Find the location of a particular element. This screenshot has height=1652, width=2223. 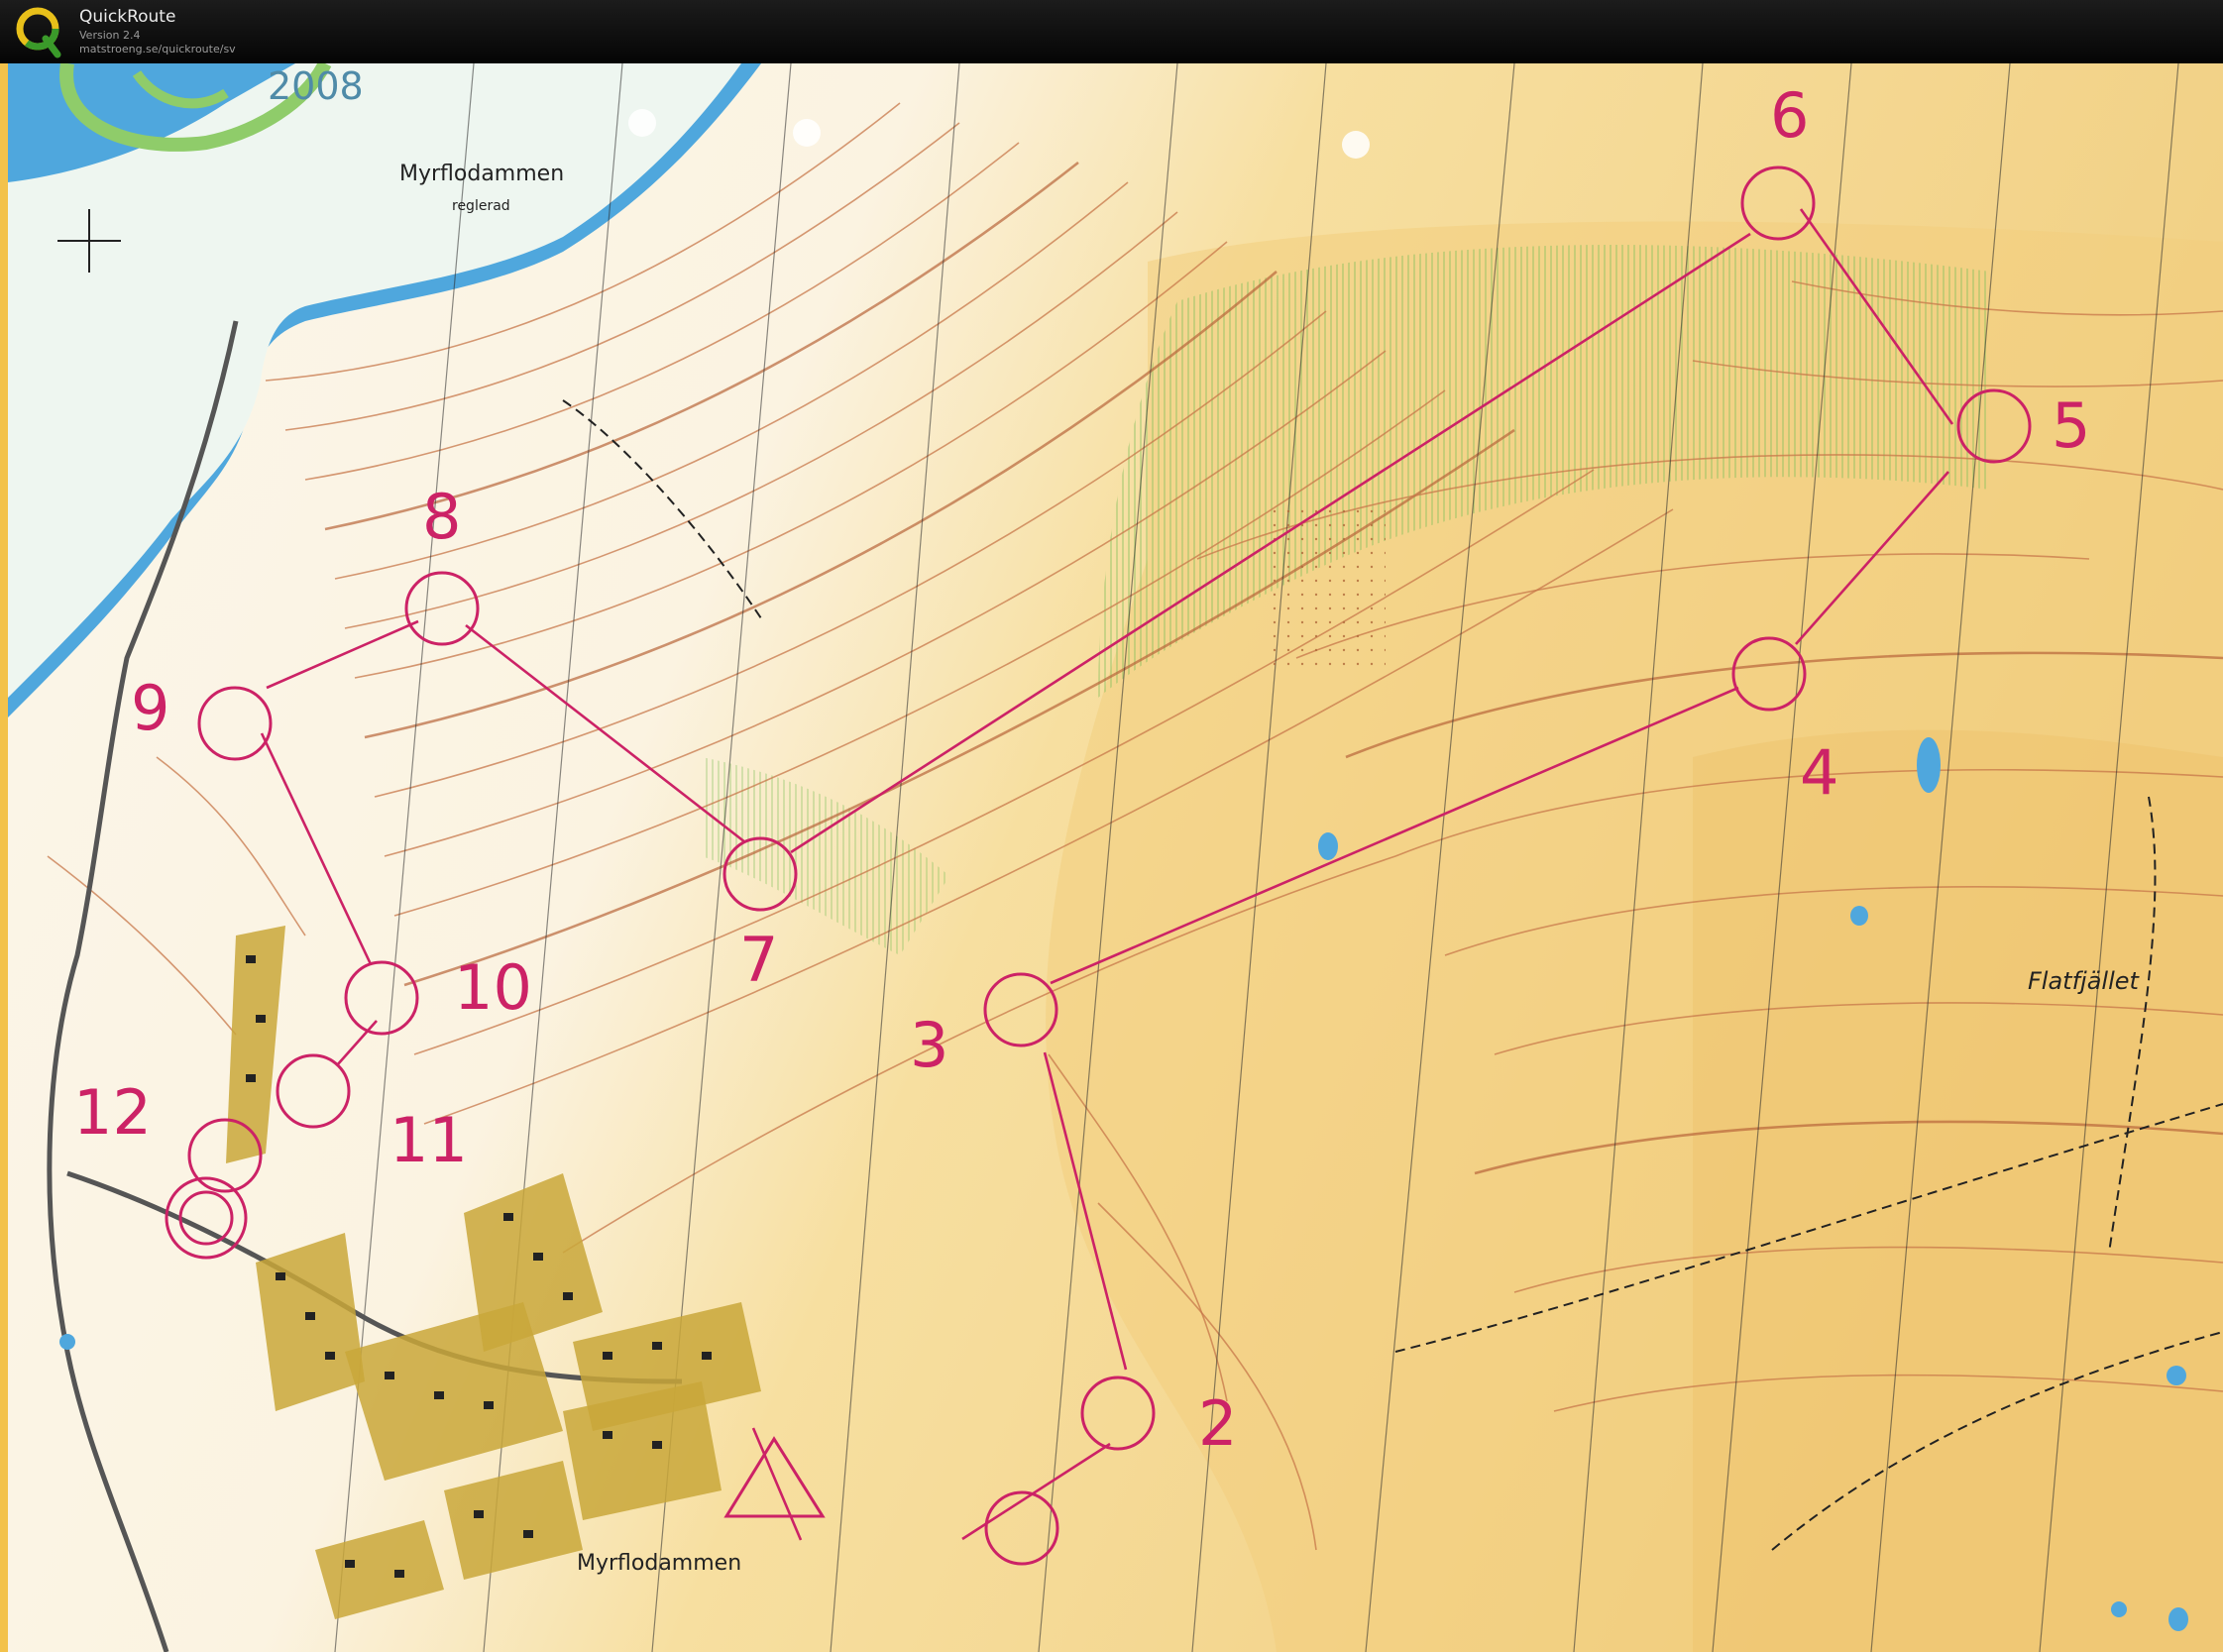

control-number-6: 6 is located at coordinates (1789, 115).